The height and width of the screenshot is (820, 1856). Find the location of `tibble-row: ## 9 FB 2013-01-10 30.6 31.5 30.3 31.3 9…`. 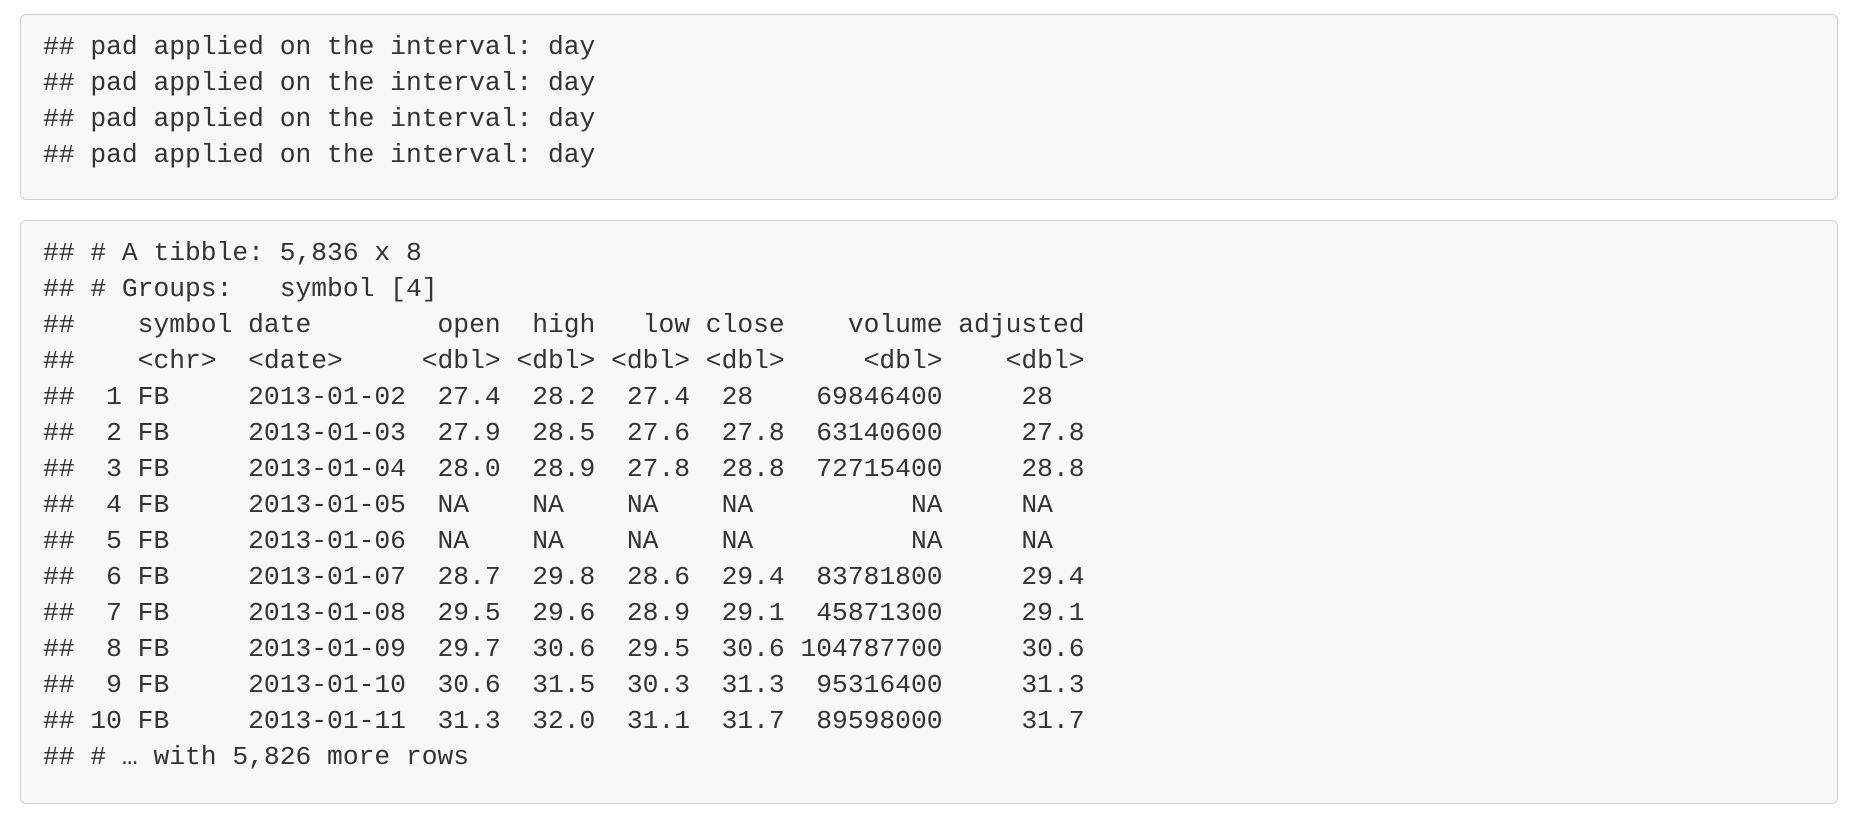

tibble-row: ## 9 FB 2013-01-10 30.6 31.5 30.3 31.3 9… is located at coordinates (564, 685).